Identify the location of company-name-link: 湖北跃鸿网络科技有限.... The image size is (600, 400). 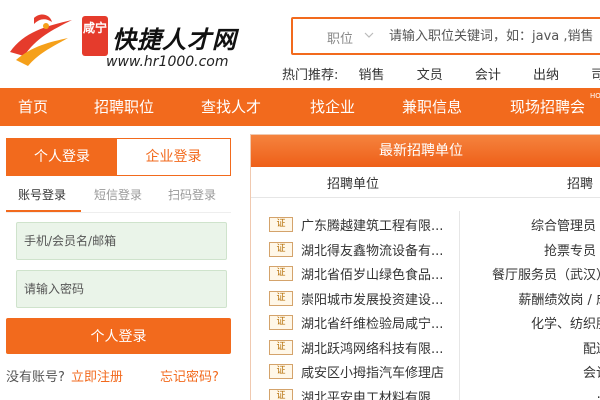
(380, 347).